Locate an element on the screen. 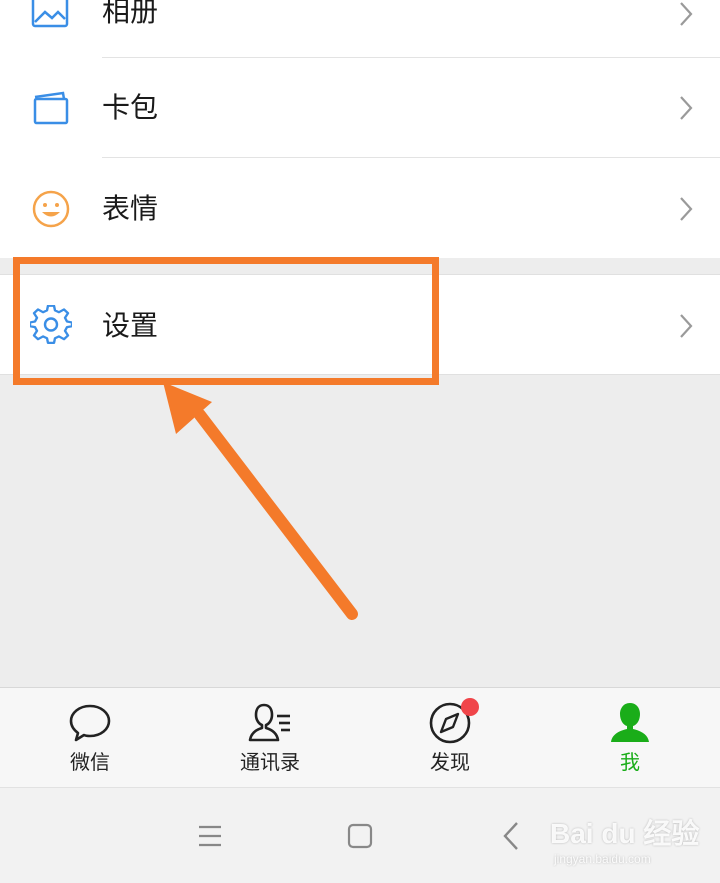 The height and width of the screenshot is (883, 720). tab-contacts: 通讯录 is located at coordinates (270, 738).